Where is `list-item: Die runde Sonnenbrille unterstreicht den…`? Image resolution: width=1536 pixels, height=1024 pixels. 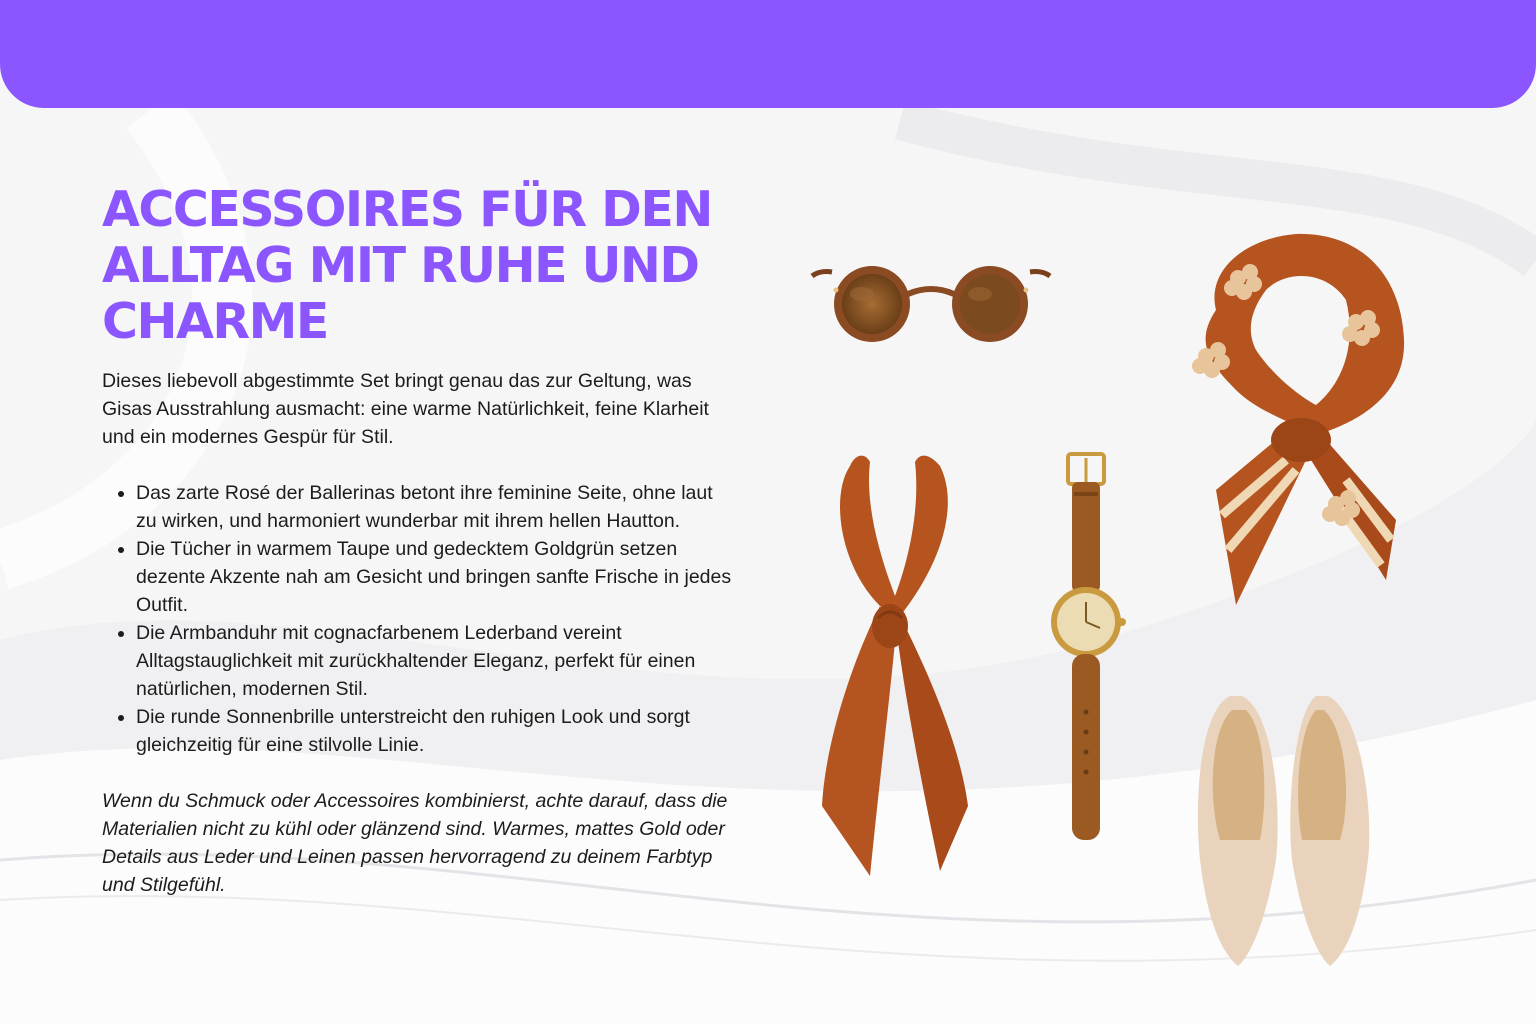 list-item: Die runde Sonnenbrille unterstreicht den… is located at coordinates (434, 731).